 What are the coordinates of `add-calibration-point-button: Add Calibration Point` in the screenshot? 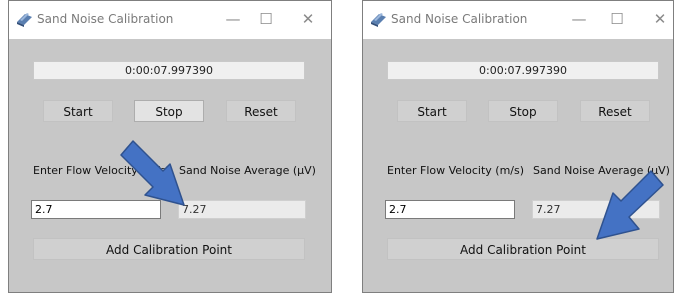 It's located at (169, 249).